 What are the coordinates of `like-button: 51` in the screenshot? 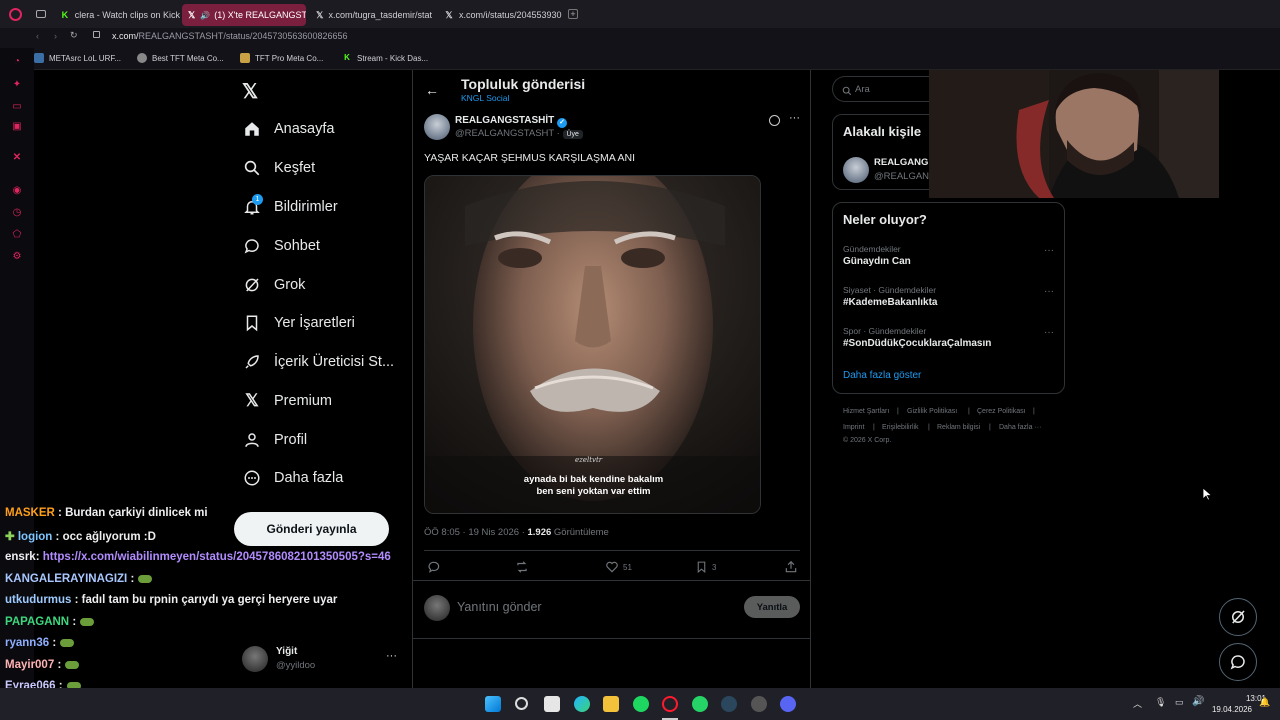 It's located at (618, 567).